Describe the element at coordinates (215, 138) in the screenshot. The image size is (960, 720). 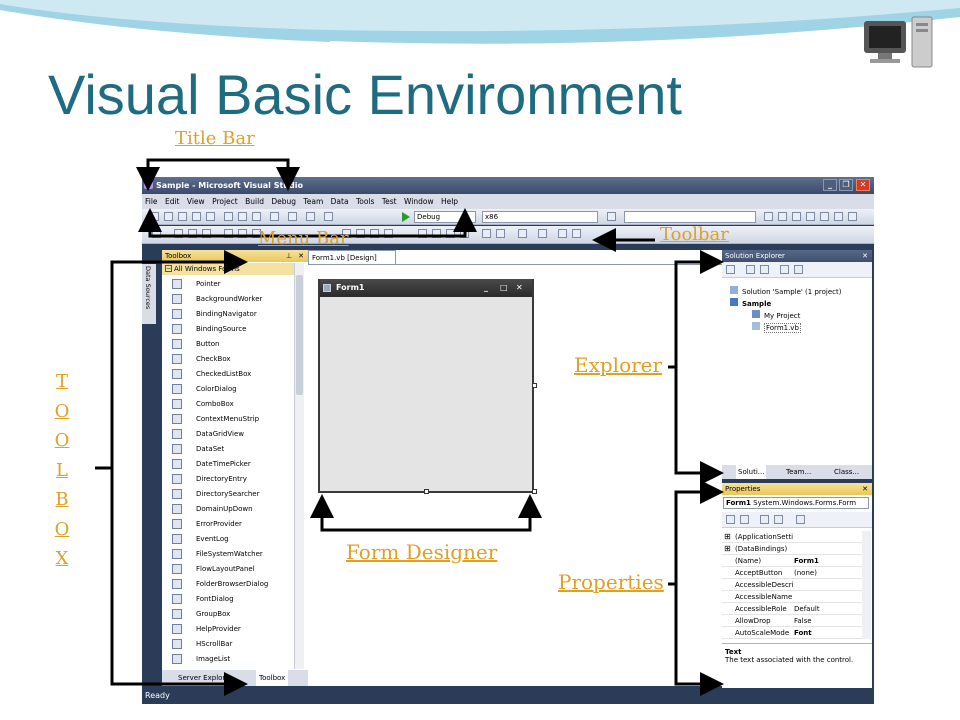
I see `callout-title-bar: Title Bar` at that location.